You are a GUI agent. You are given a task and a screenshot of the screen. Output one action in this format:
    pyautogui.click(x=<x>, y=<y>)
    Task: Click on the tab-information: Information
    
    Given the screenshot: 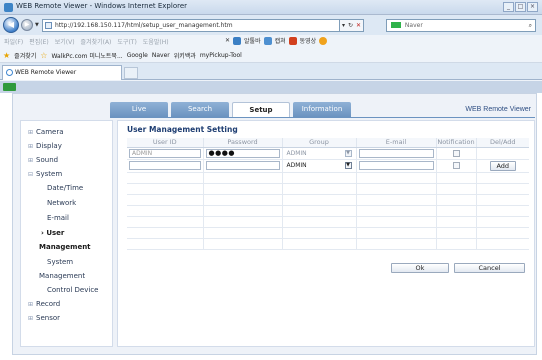 What is the action you would take?
    pyautogui.click(x=322, y=109)
    